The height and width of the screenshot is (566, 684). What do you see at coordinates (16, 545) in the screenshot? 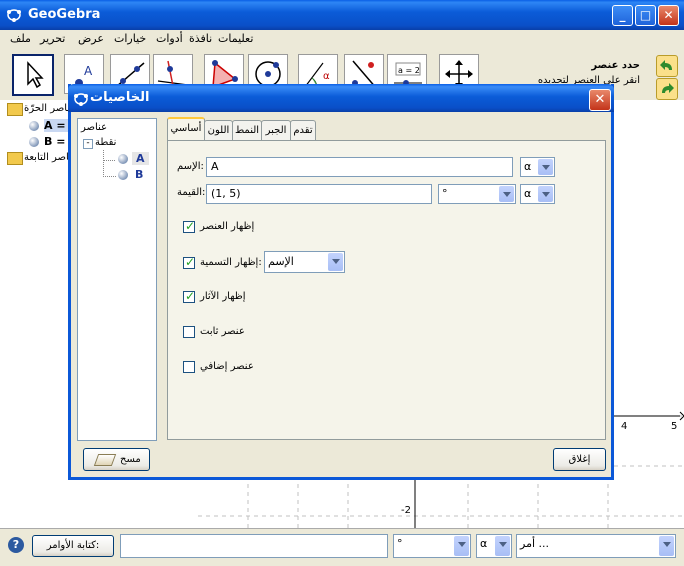
I see `help-icon: ?` at bounding box center [16, 545].